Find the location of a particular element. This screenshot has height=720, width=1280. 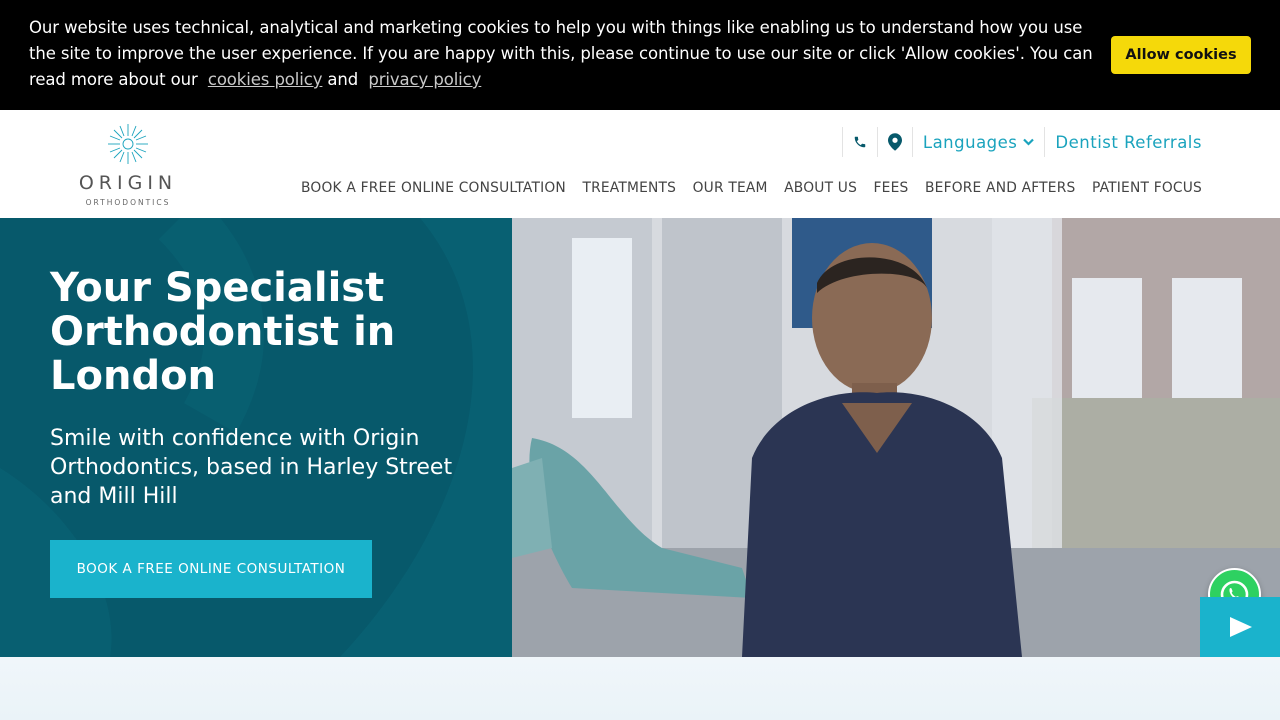

dentist-referrals-link: Dentist Referrals is located at coordinates (1123, 142).